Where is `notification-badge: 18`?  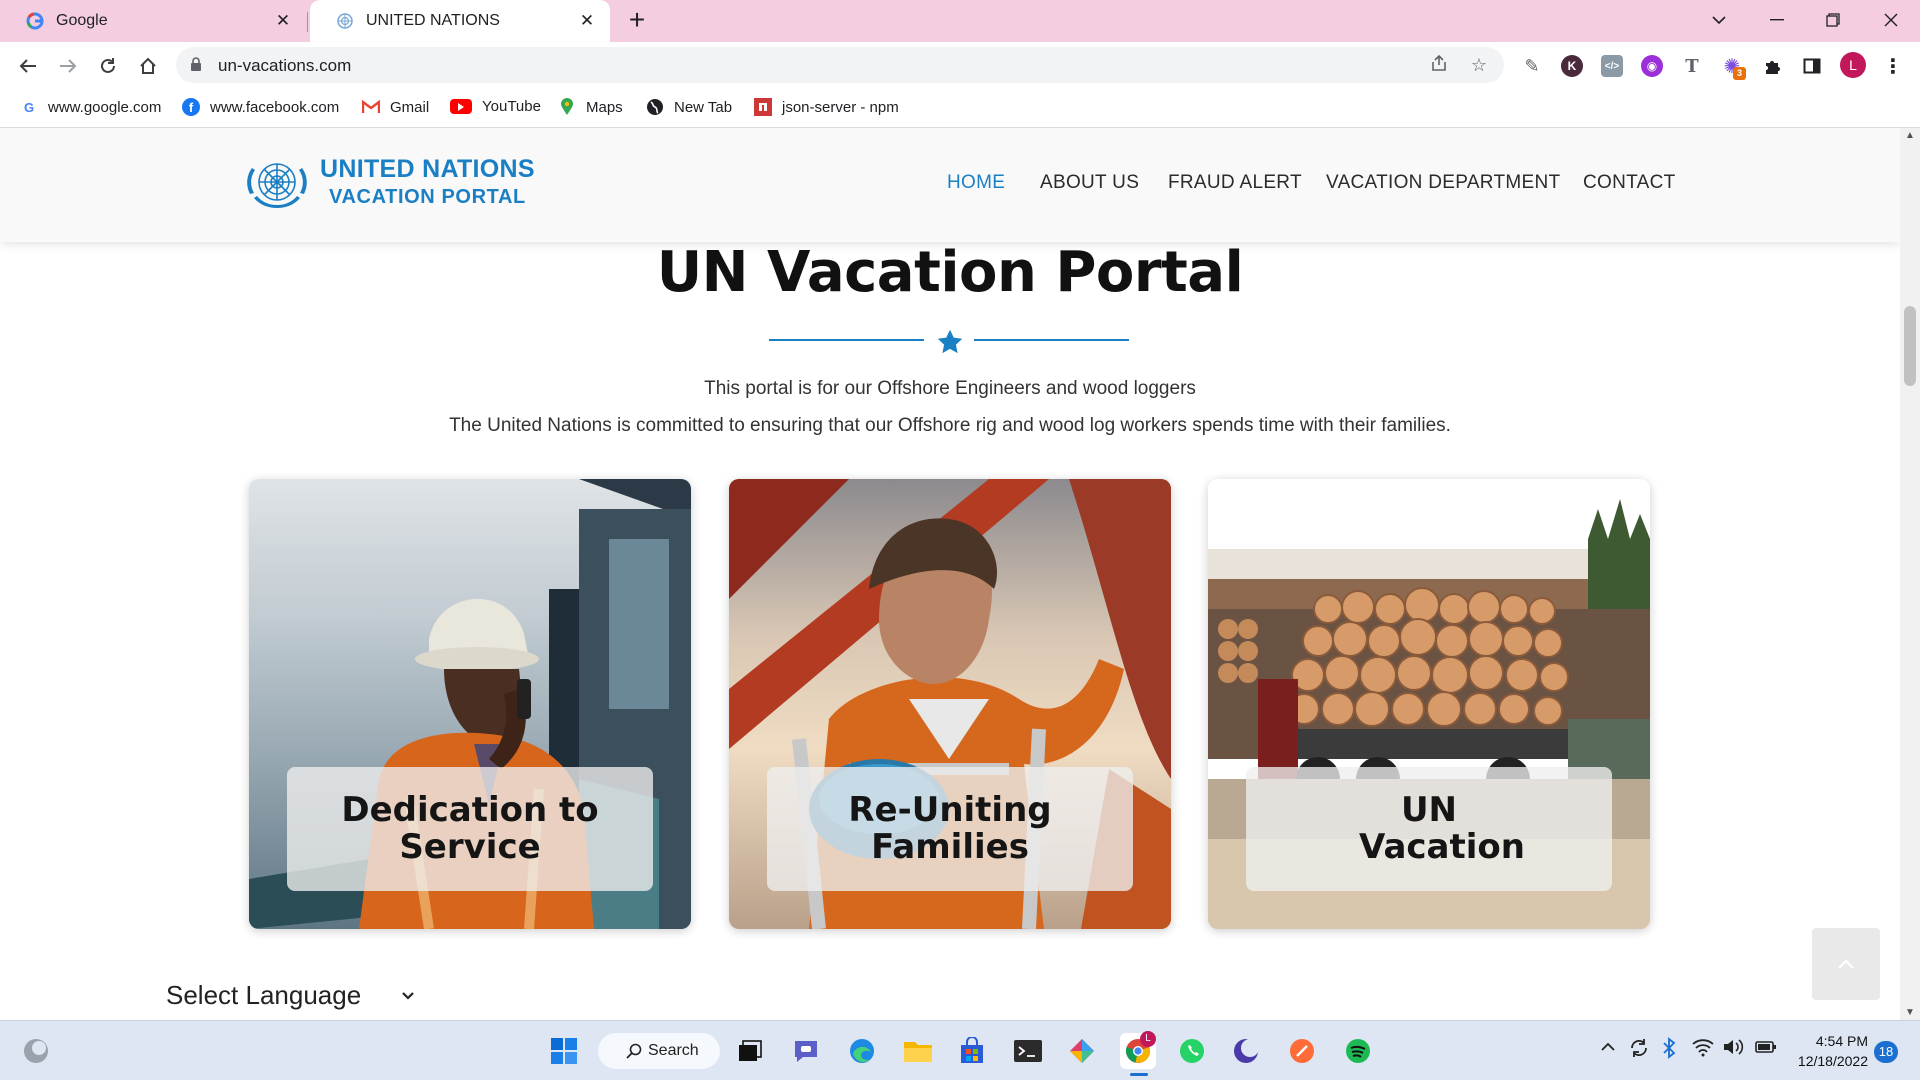 notification-badge: 18 is located at coordinates (1886, 1052).